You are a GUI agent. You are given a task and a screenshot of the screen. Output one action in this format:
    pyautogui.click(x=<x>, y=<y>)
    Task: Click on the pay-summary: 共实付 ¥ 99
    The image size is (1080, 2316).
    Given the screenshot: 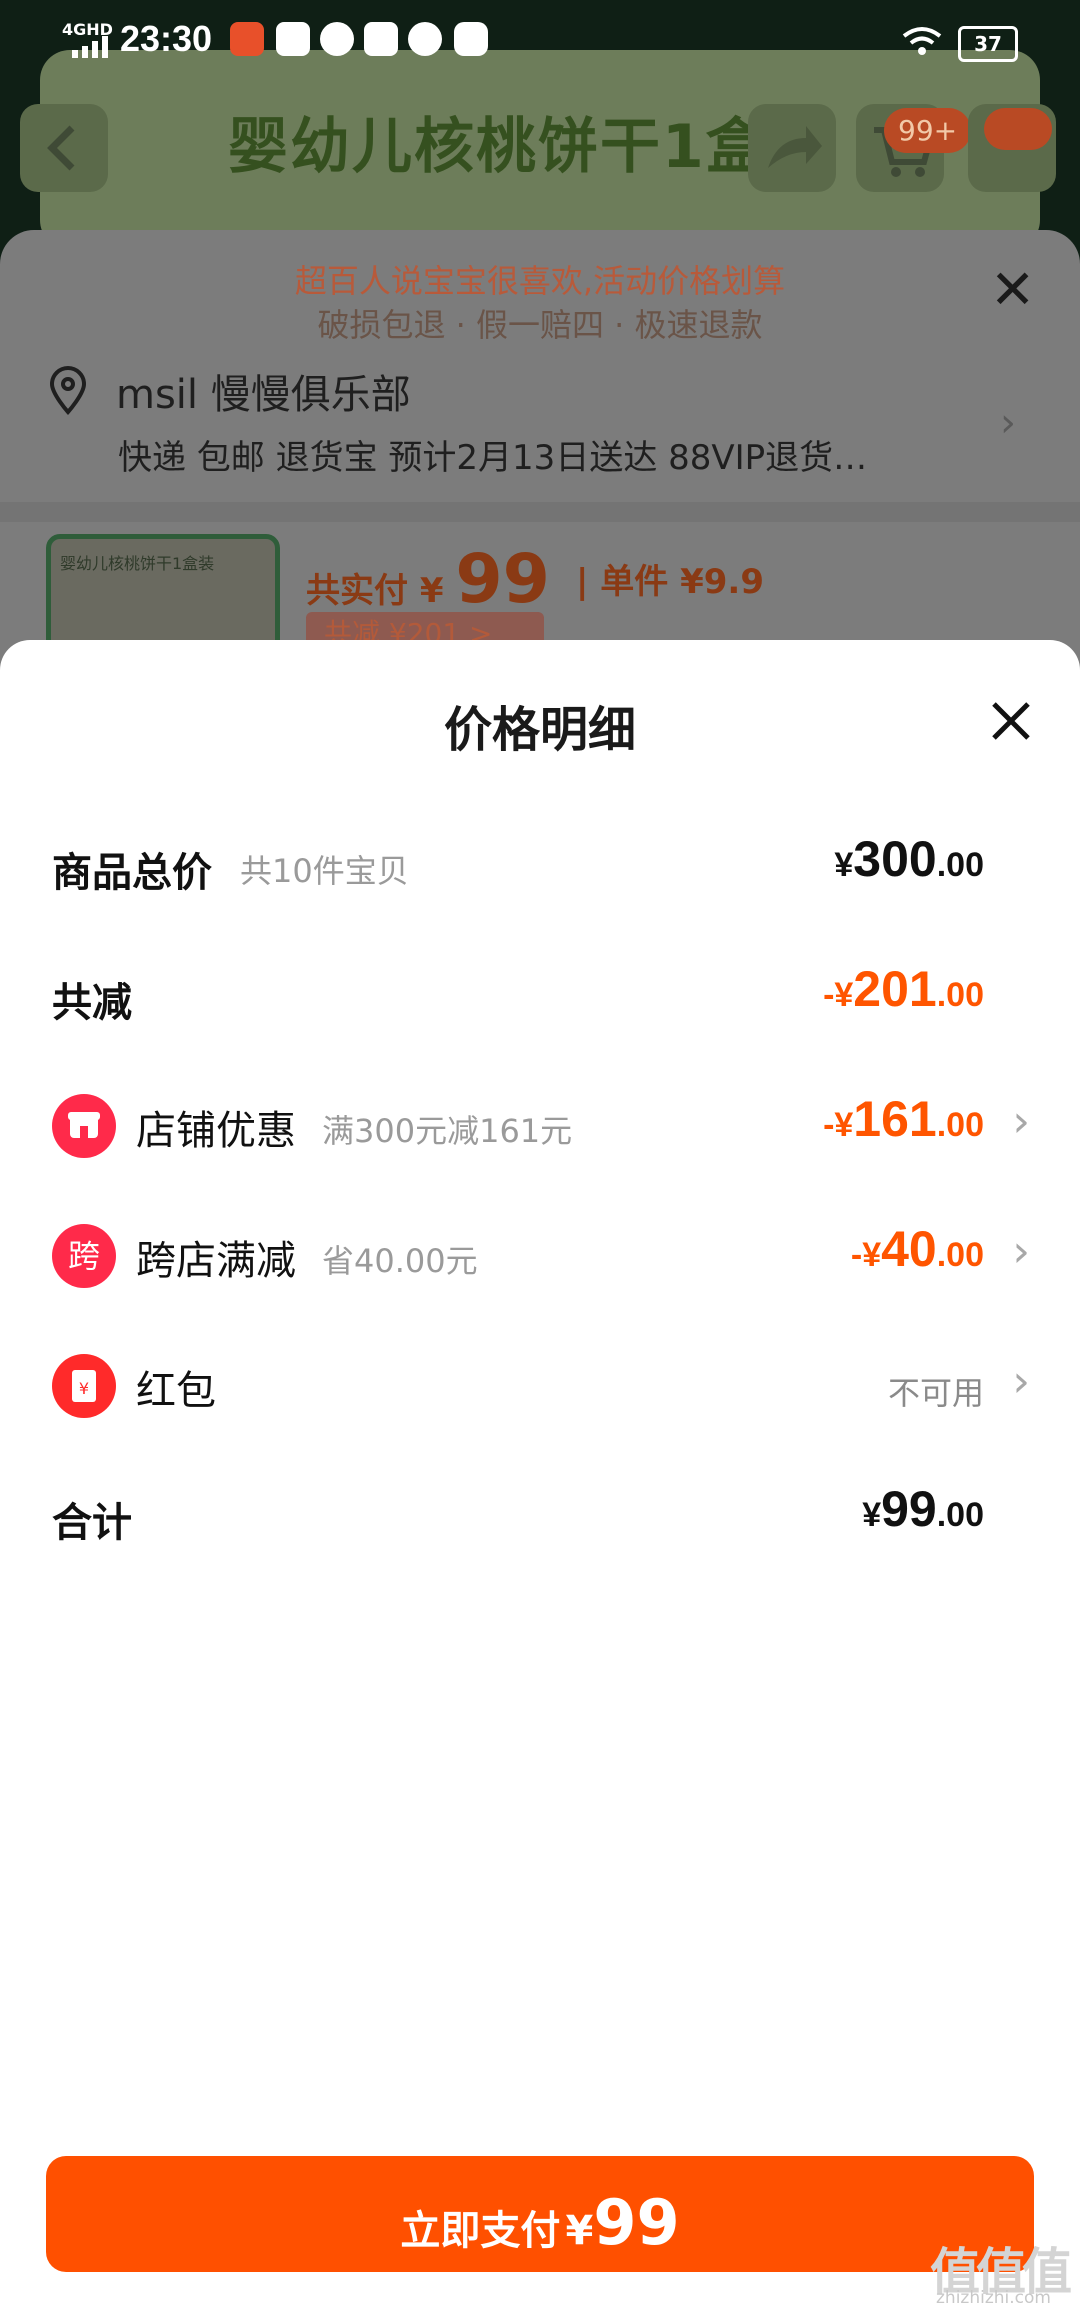 What is the action you would take?
    pyautogui.click(x=428, y=579)
    